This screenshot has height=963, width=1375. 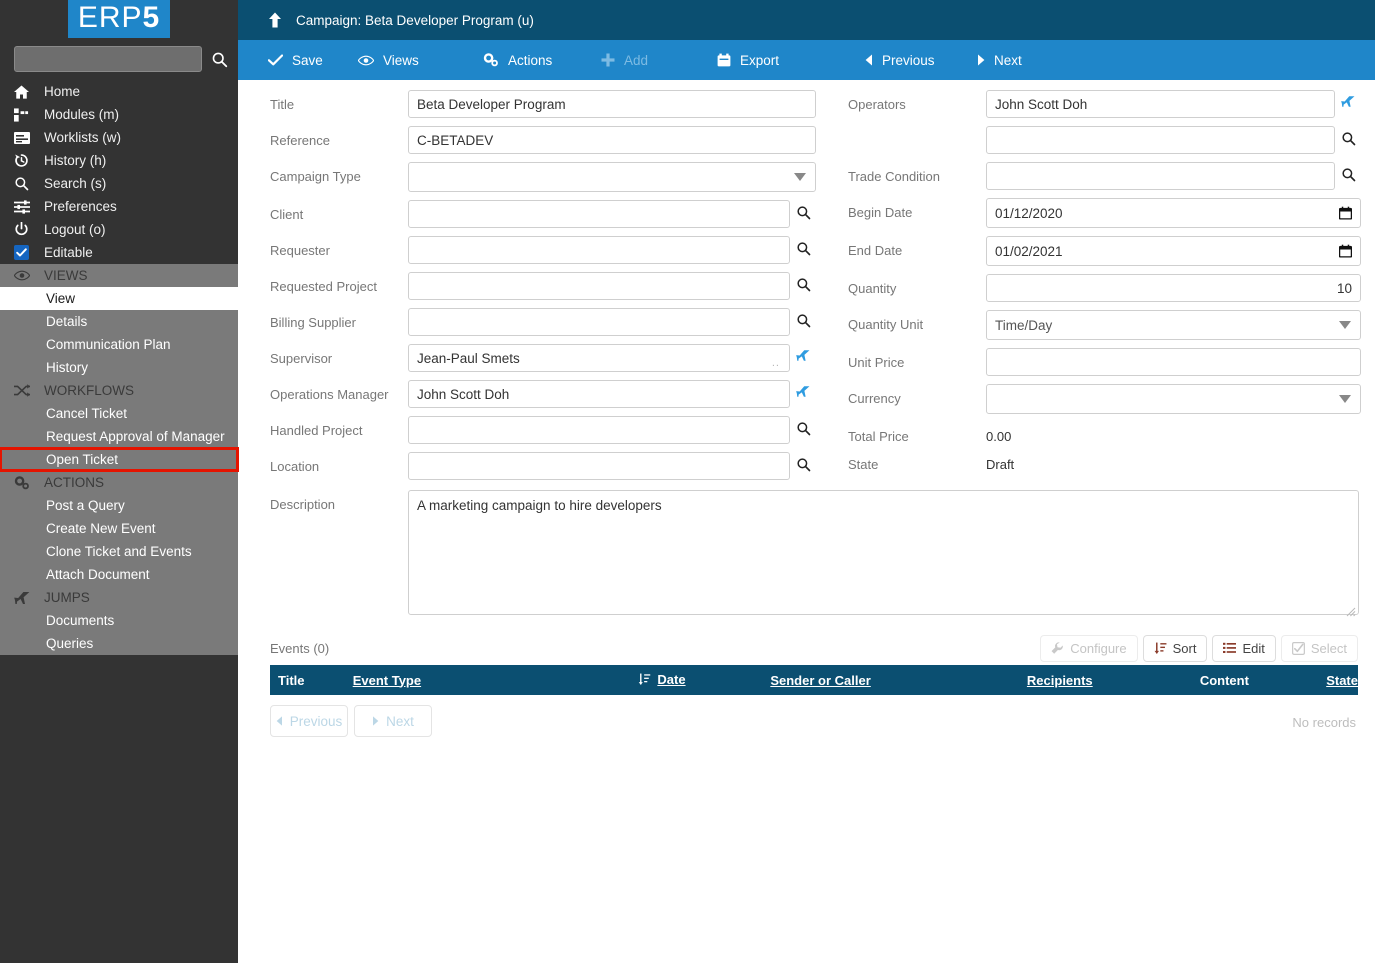 I want to click on supervisor-input, so click(x=599, y=358).